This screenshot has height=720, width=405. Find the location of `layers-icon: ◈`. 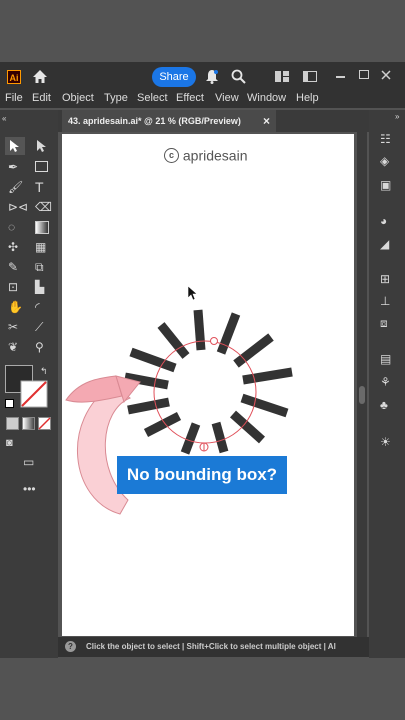

layers-icon: ◈ is located at coordinates (384, 161).